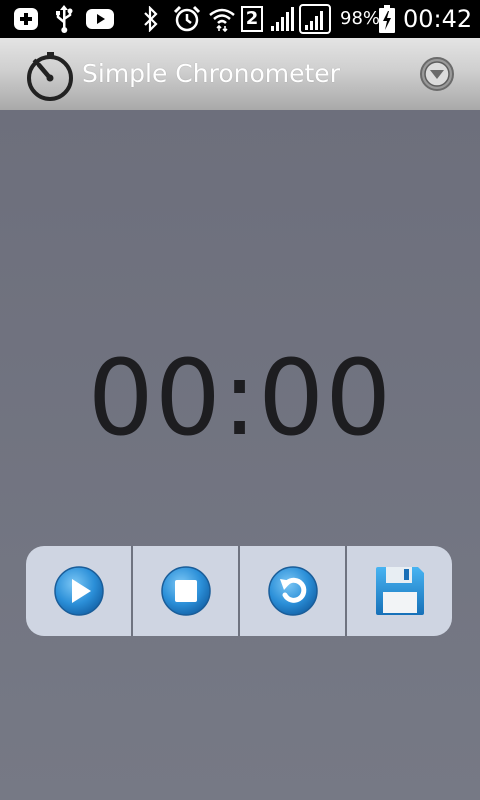 The image size is (480, 800). Describe the element at coordinates (222, 19) in the screenshot. I see `wifi-icon` at that location.